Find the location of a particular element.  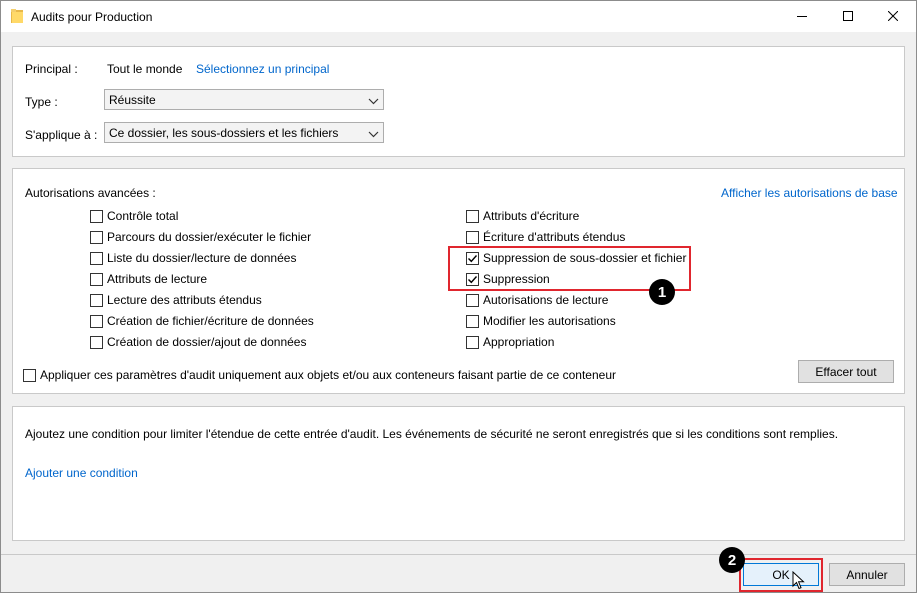

permission-take-ownership: Appropriation is located at coordinates (510, 342).